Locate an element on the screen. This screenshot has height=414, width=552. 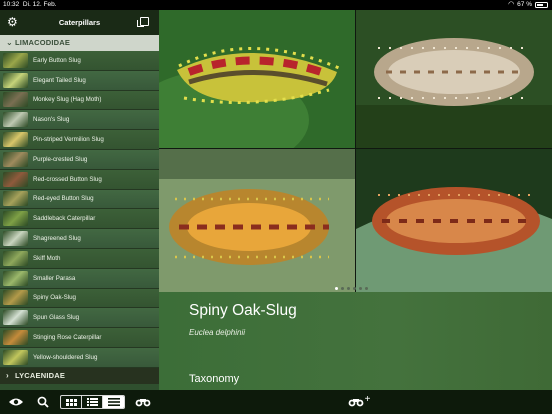
list-item: Red-crossed Button Slug is located at coordinates (79, 179).